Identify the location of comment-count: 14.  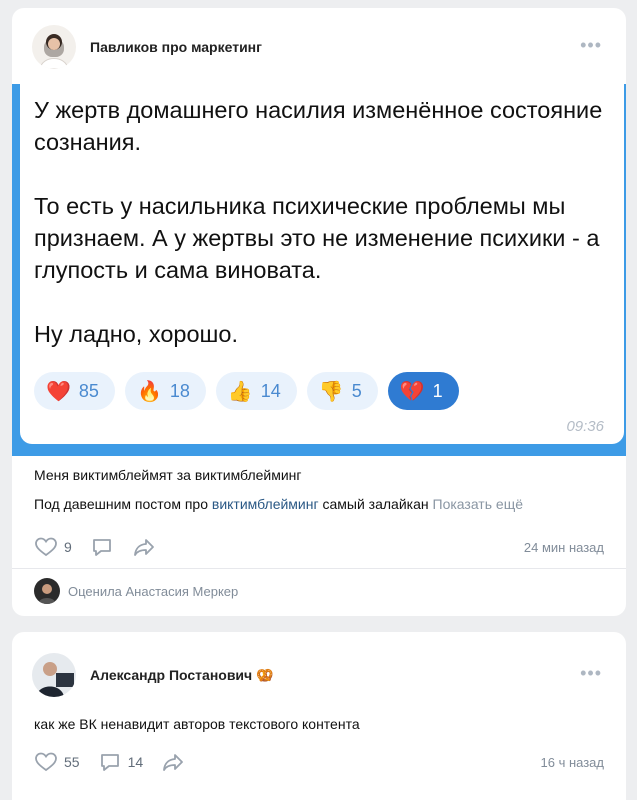
(135, 762).